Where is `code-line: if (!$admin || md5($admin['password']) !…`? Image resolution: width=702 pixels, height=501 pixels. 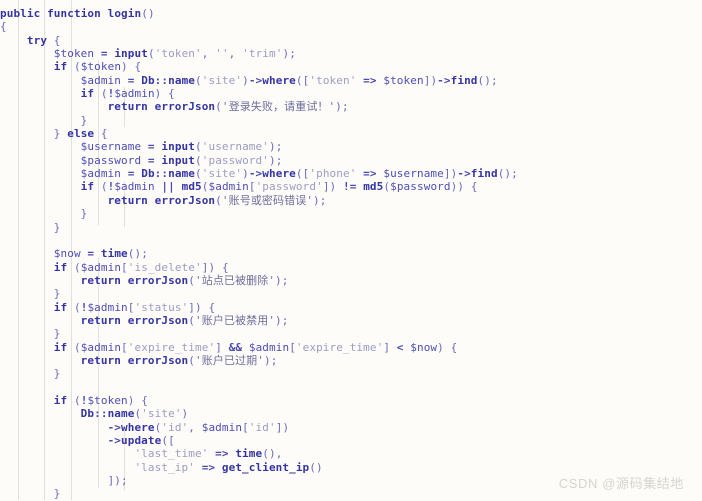 code-line: if (!$admin || md5($admin['password']) !… is located at coordinates (279, 187).